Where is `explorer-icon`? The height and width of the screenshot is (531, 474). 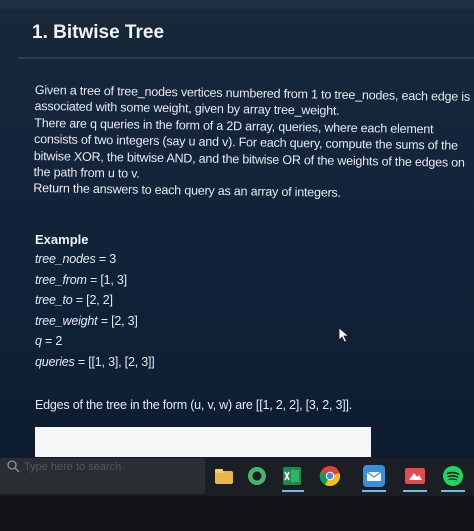
explorer-icon is located at coordinates (224, 476).